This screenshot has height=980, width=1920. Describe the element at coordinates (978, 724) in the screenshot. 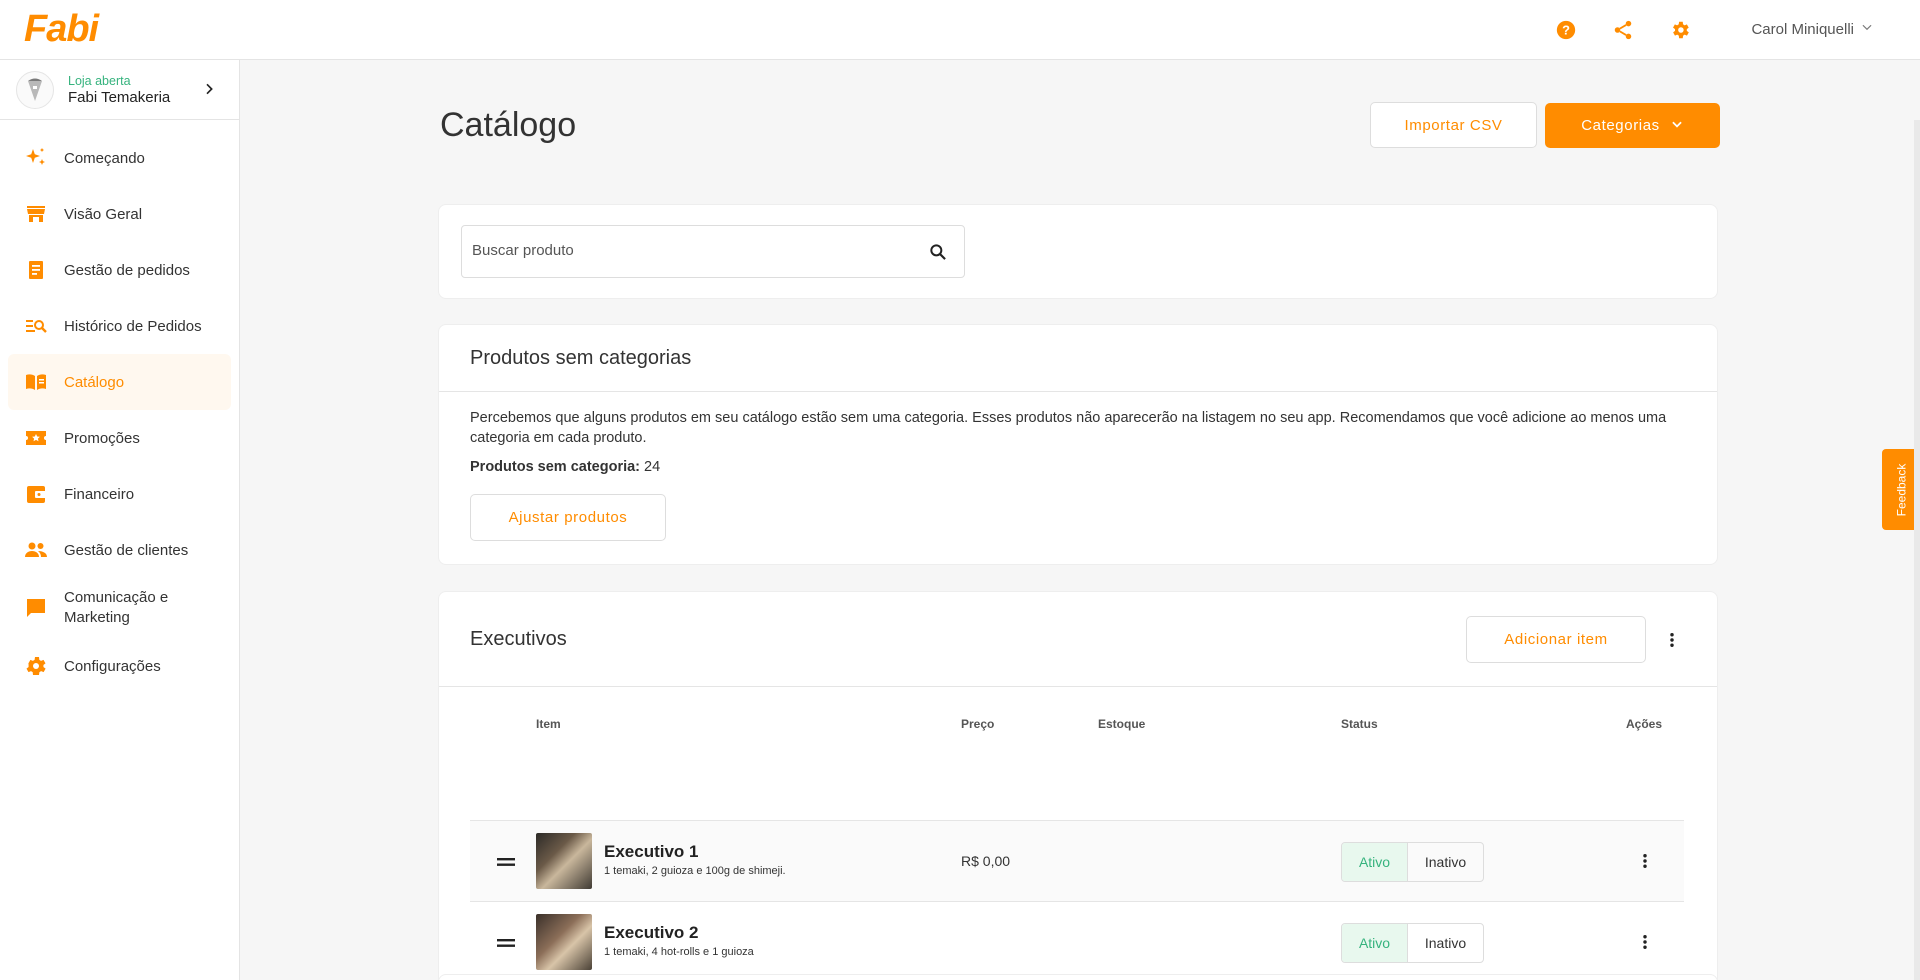

I see `column-header-price: Preço` at that location.